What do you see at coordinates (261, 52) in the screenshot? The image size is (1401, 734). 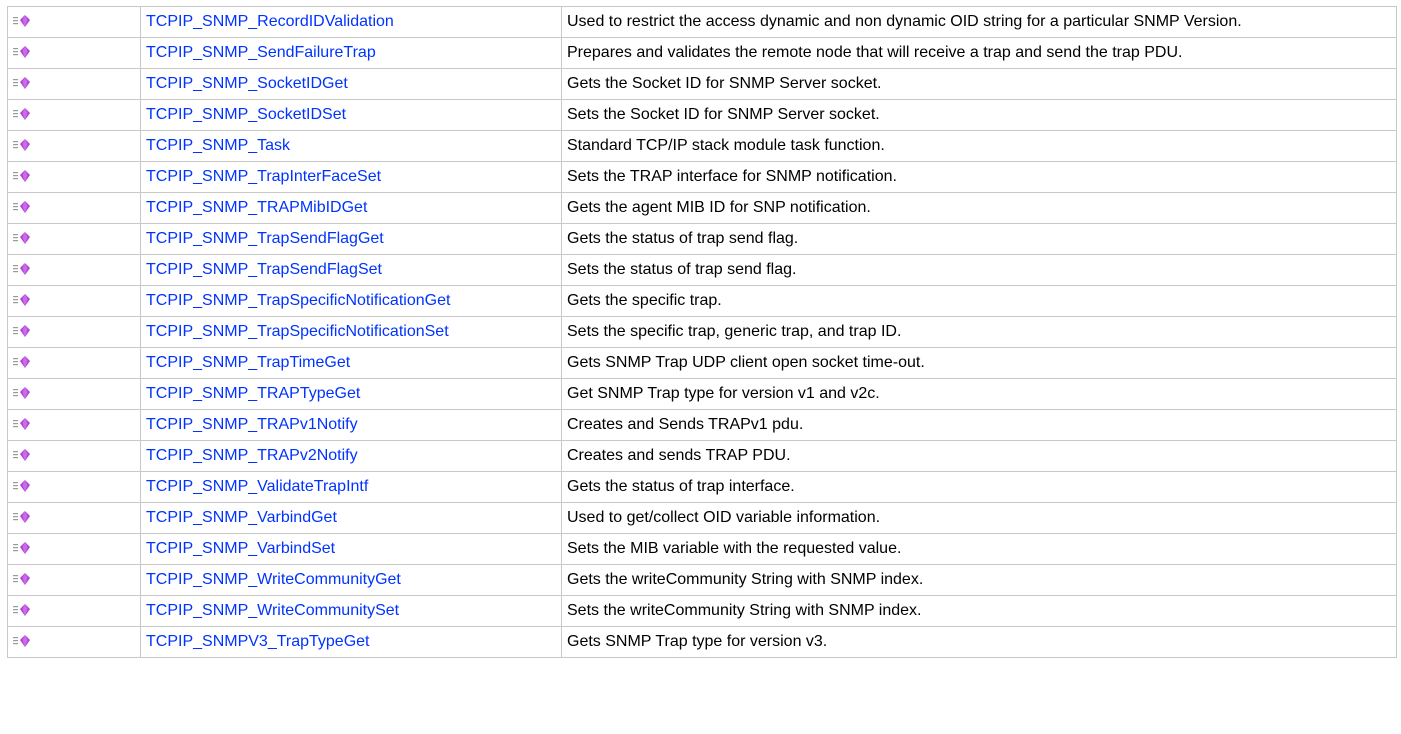 I see `function-link: TCPIP_SNMP_SendFailureTrap` at bounding box center [261, 52].